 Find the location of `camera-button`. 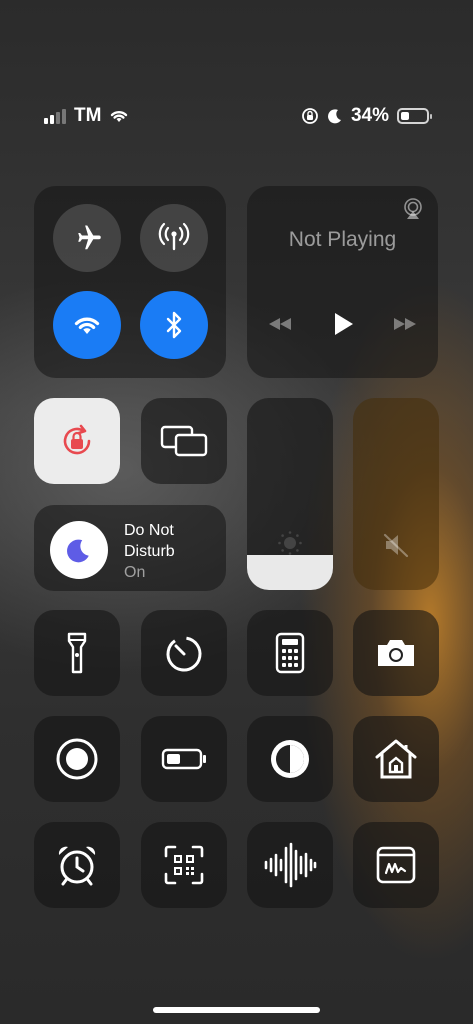

camera-button is located at coordinates (396, 653).